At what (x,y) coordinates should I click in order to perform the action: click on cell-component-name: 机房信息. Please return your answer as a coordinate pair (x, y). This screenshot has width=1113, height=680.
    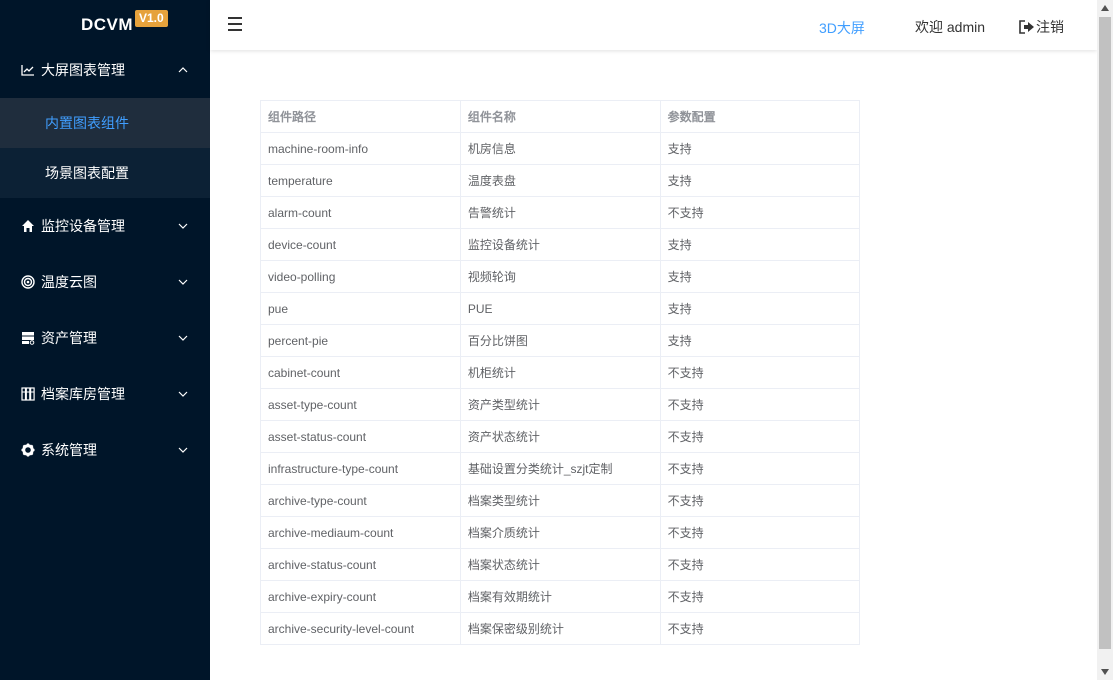
    Looking at the image, I should click on (560, 148).